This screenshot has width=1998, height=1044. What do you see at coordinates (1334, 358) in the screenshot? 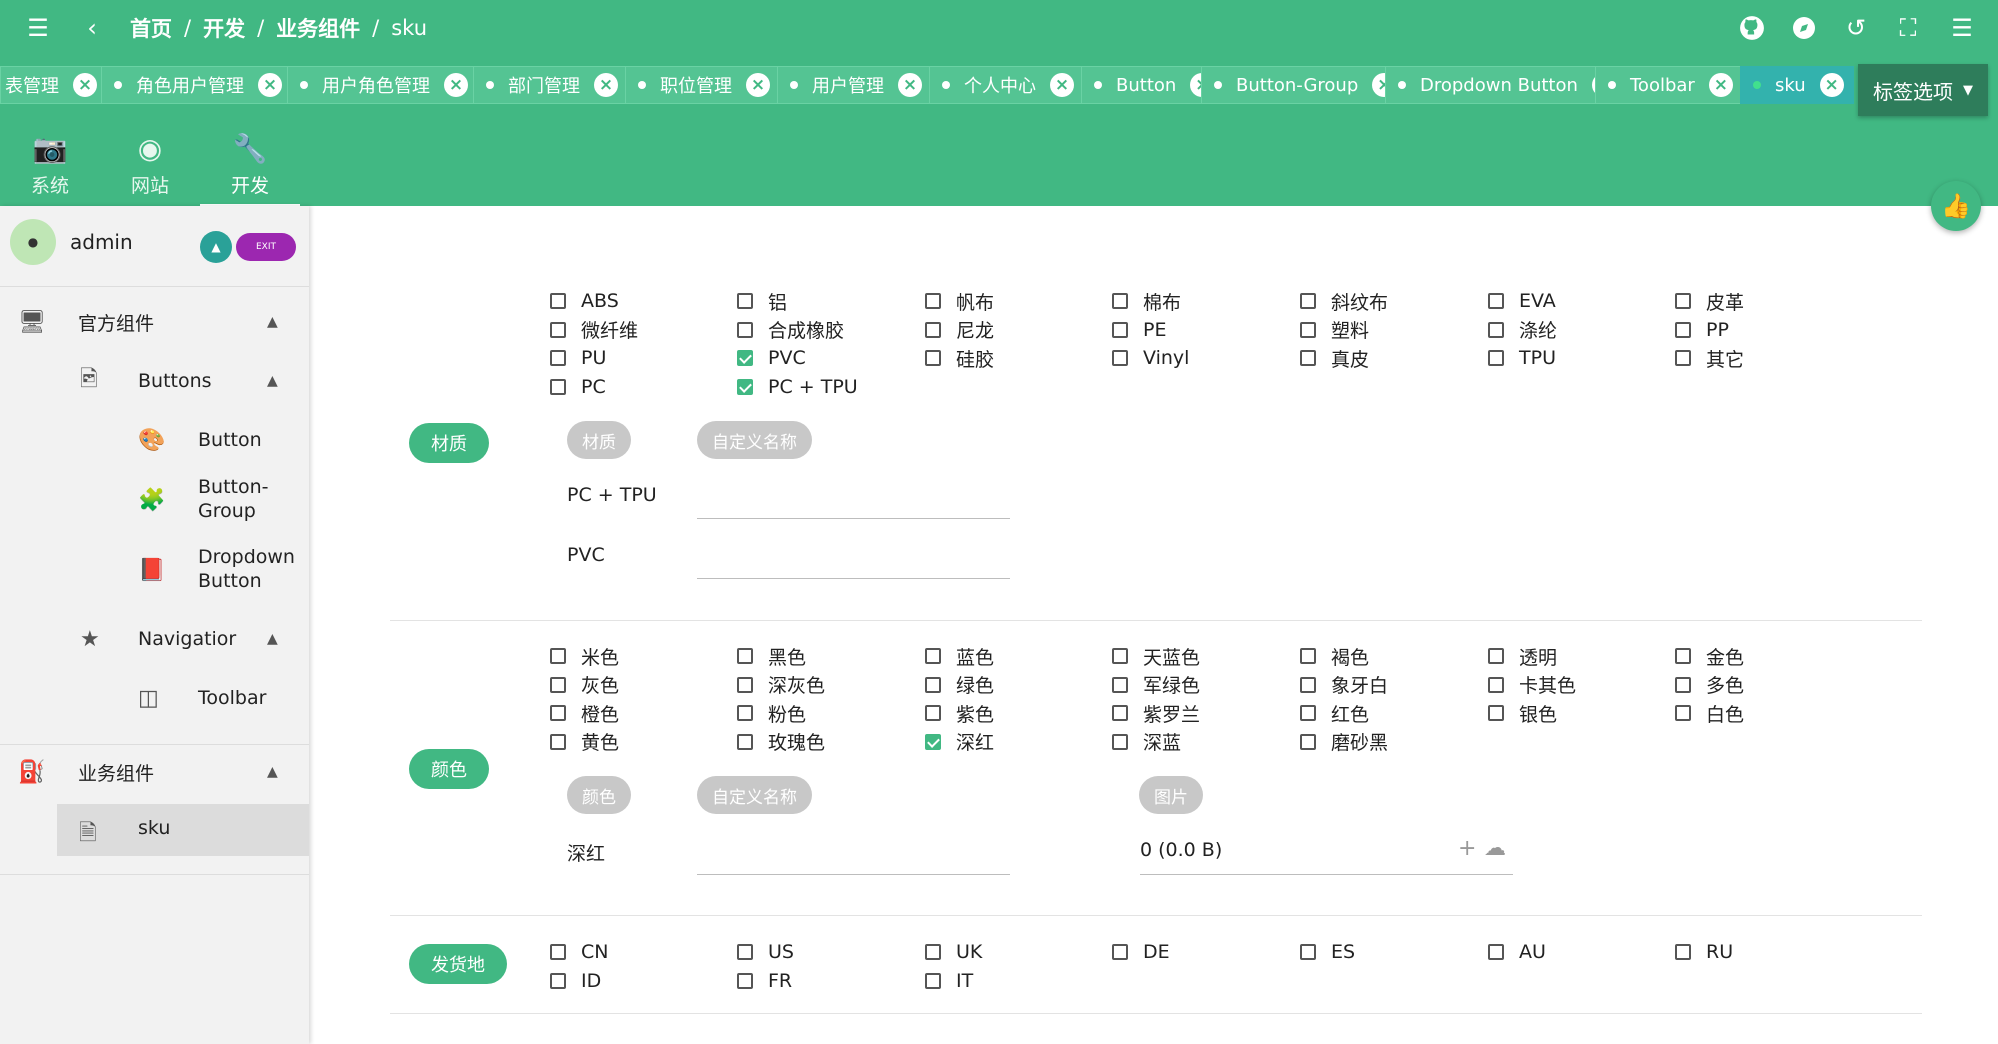
I see `material-checkbox: 真皮` at bounding box center [1334, 358].